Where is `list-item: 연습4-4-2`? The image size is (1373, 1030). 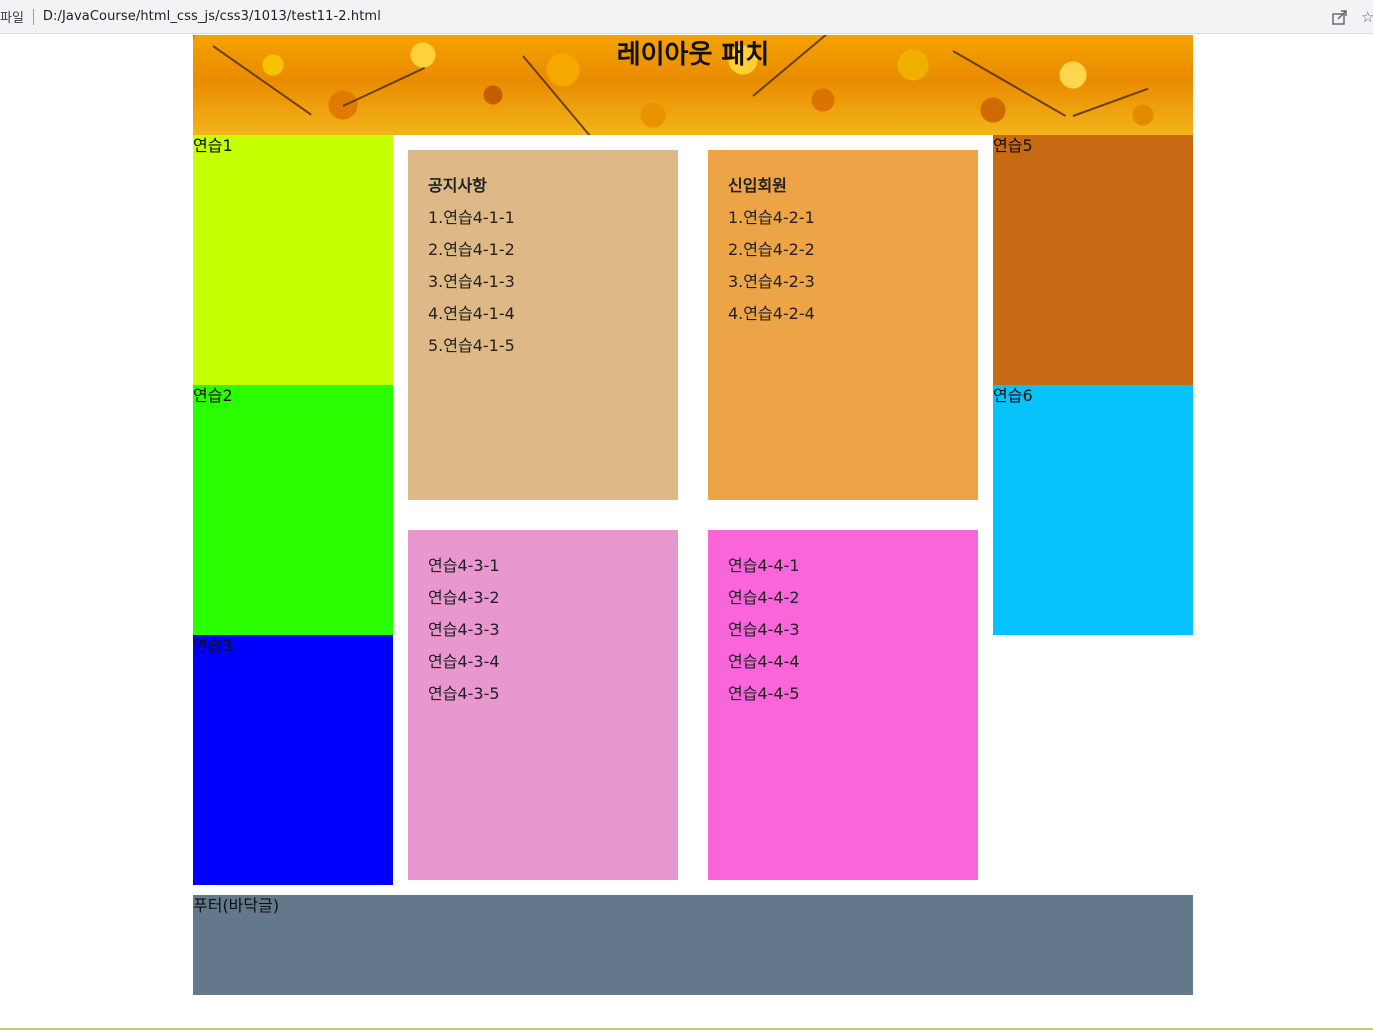
list-item: 연습4-4-2 is located at coordinates (764, 597).